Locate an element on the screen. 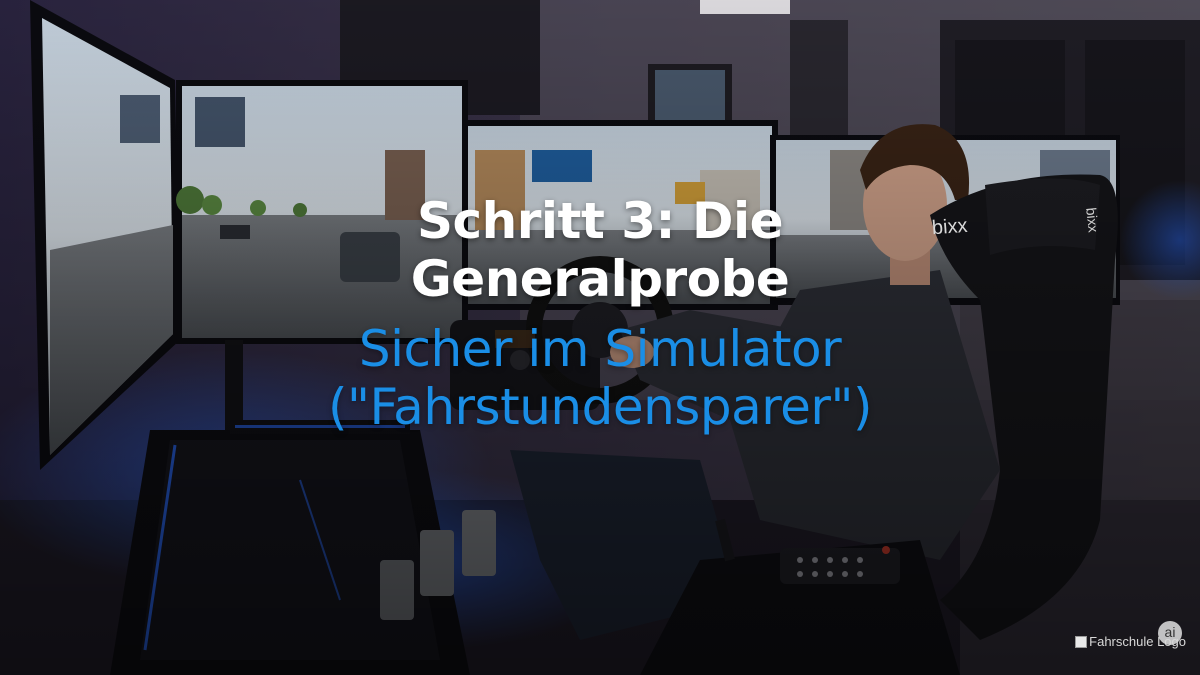 The width and height of the screenshot is (1200, 675). school-logo: Fahrschule Logo is located at coordinates (1130, 641).